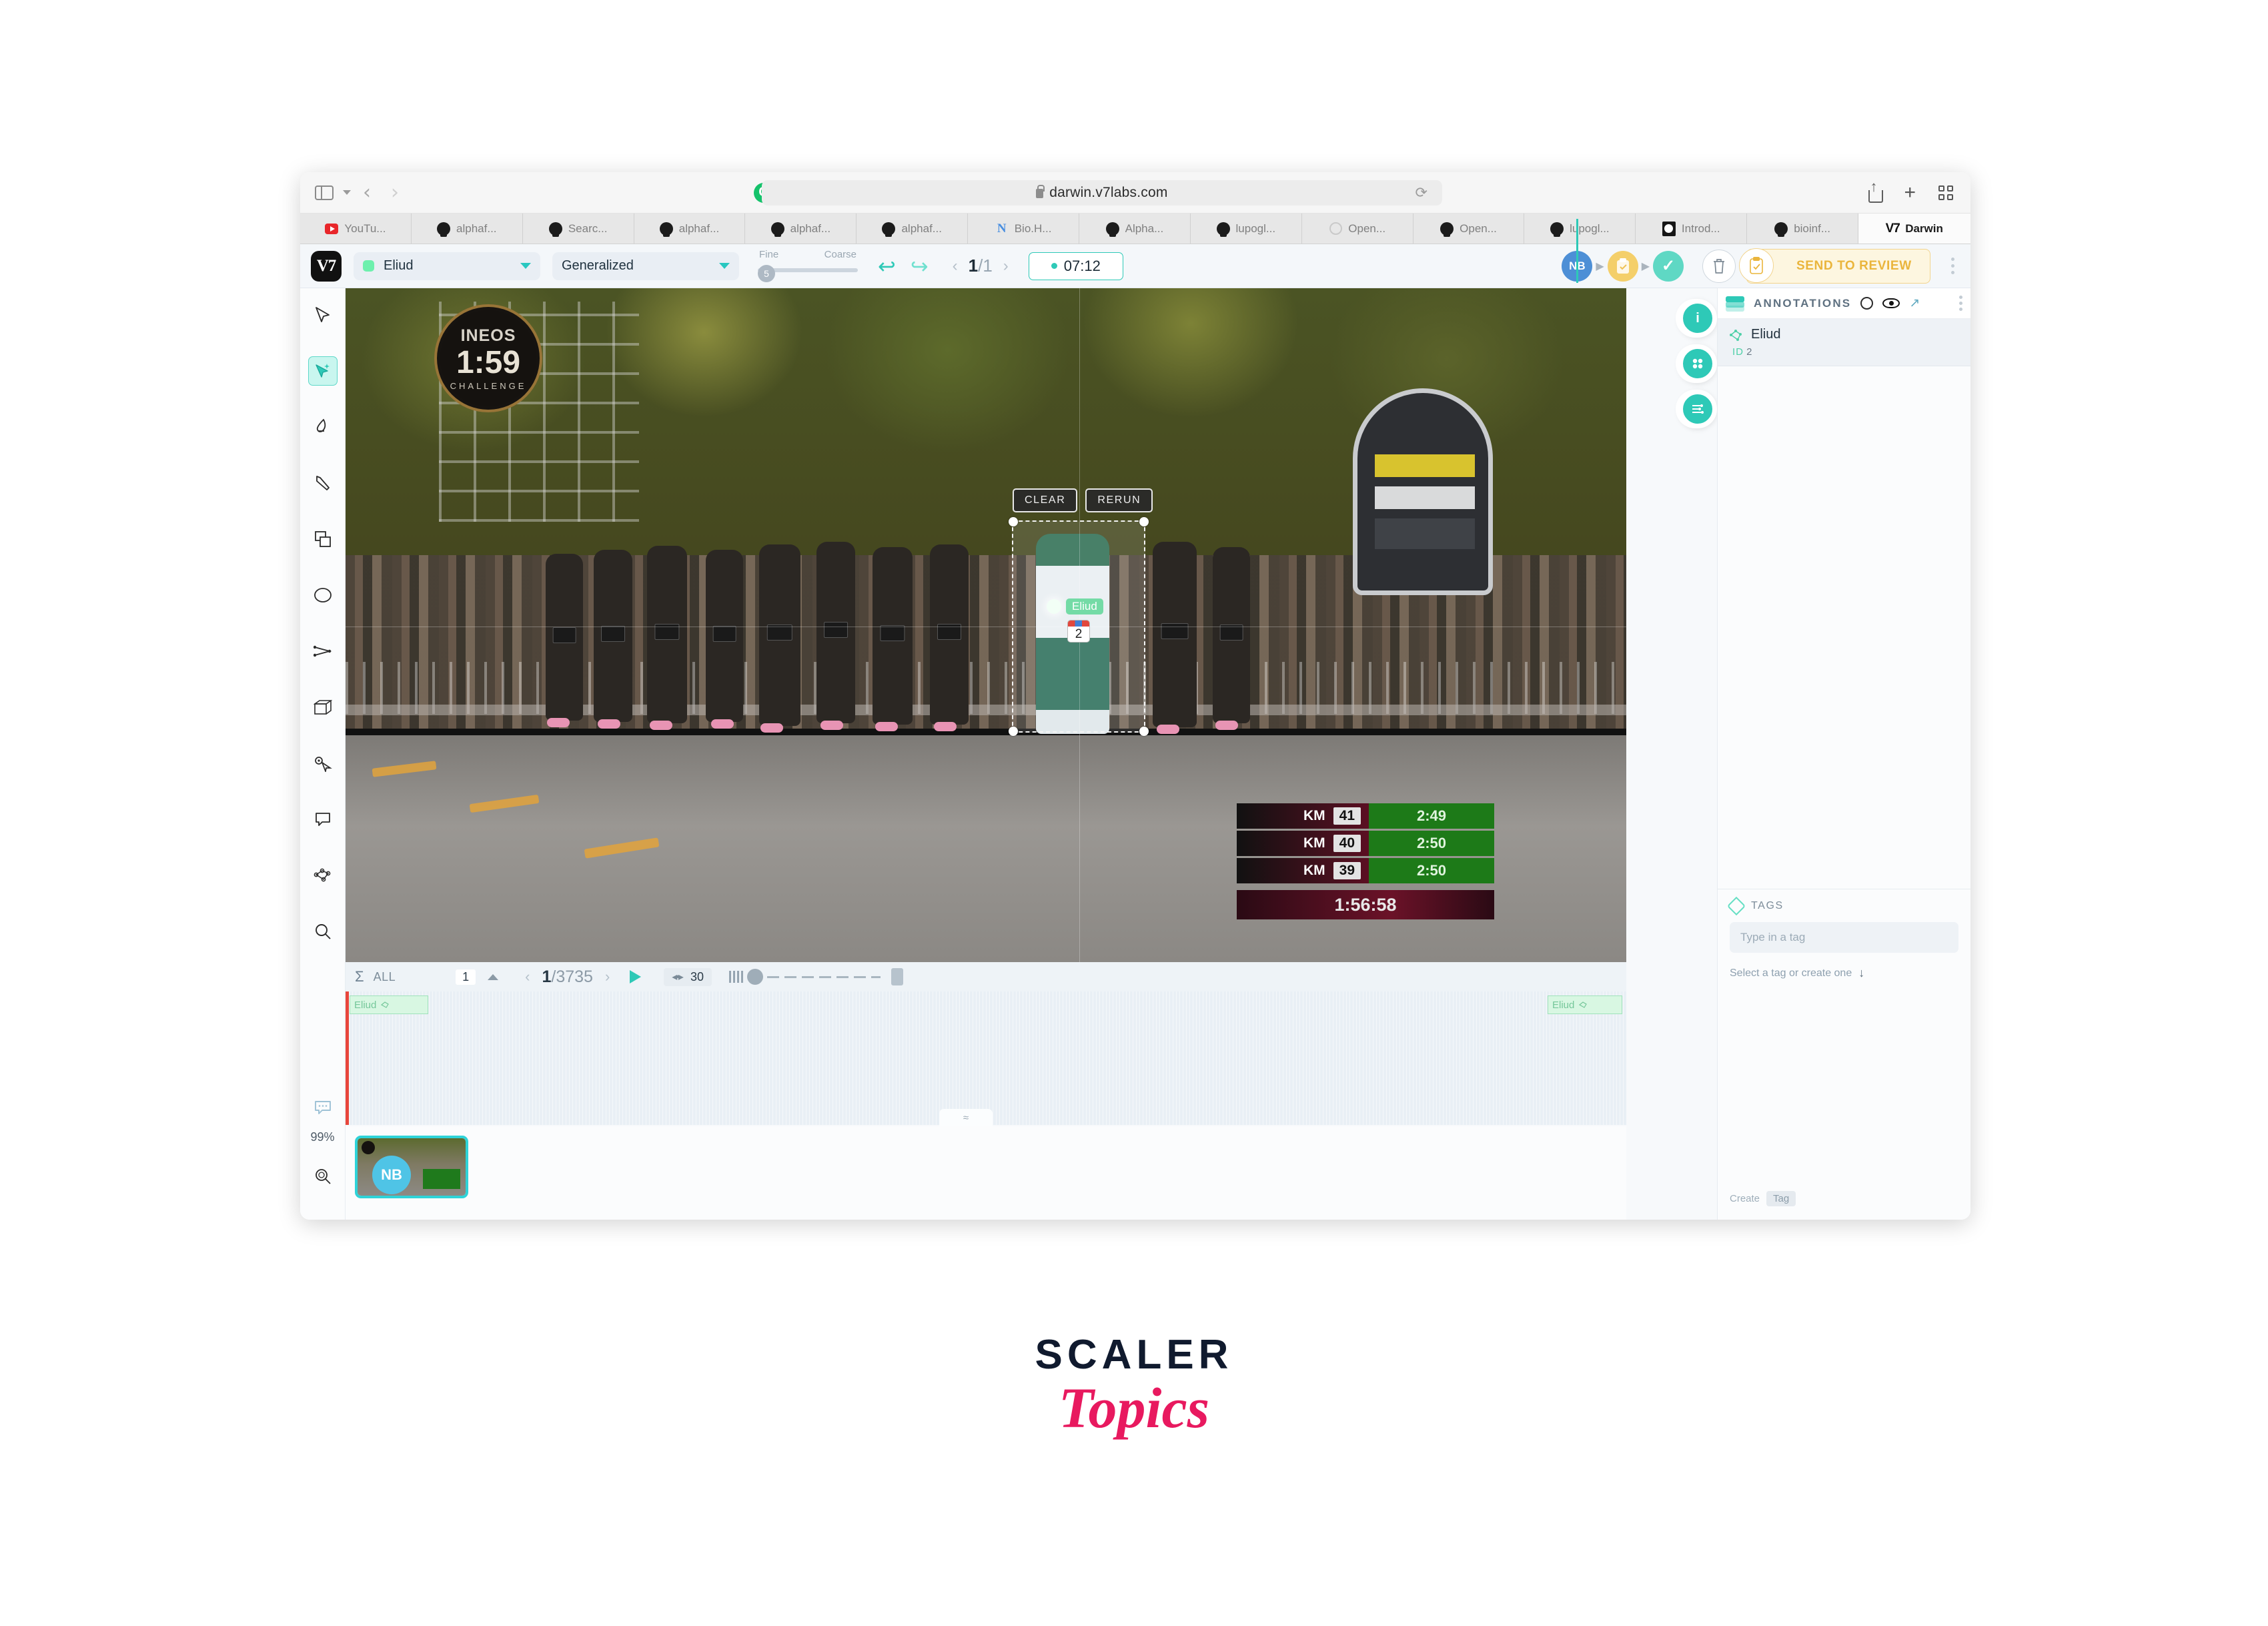 This screenshot has height=1626, width=2268. Describe the element at coordinates (323, 595) in the screenshot. I see `ellipse-tool` at that location.